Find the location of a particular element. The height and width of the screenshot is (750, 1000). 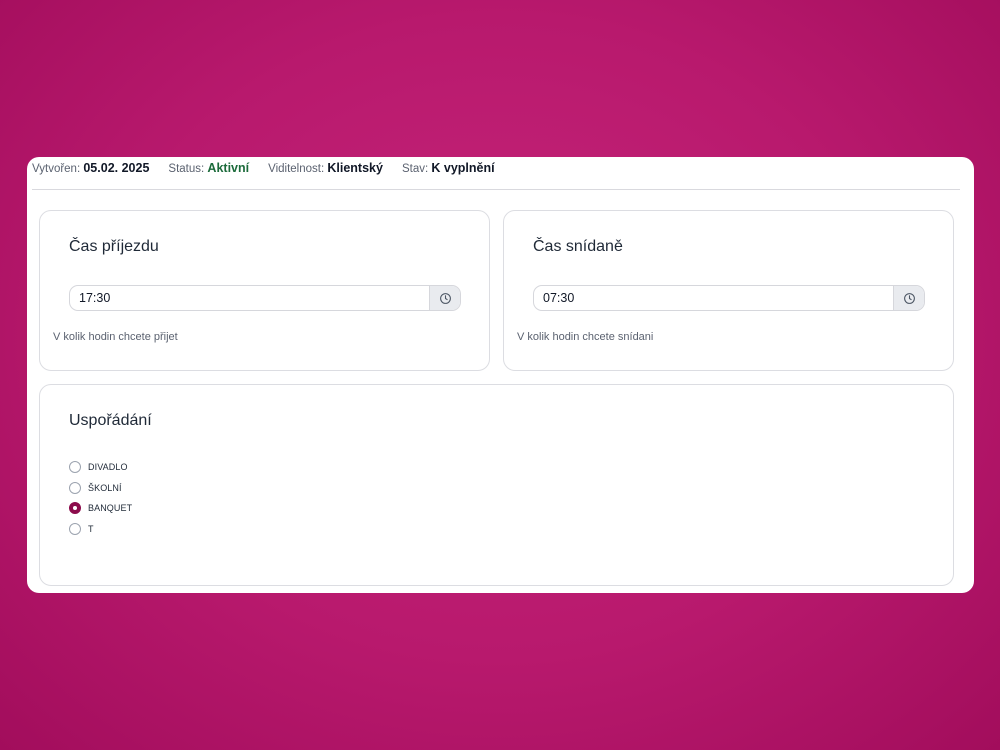

visibility-value: Klientský is located at coordinates (355, 168).